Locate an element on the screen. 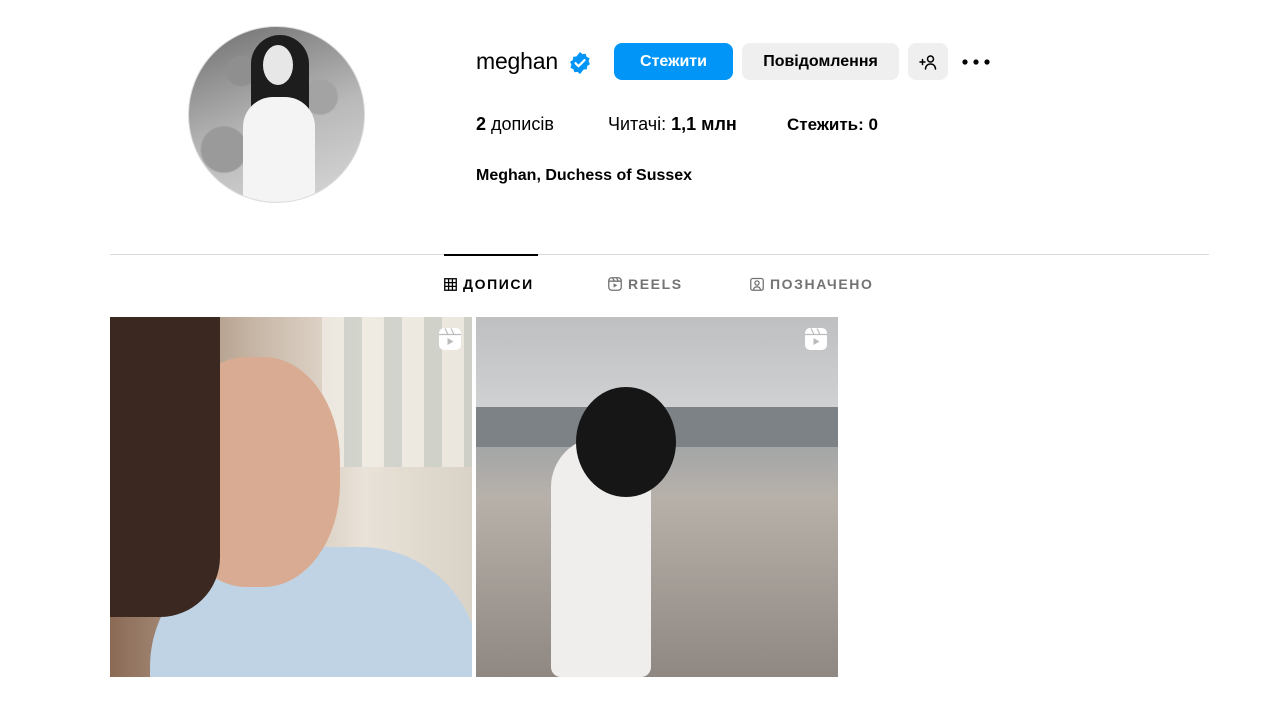 Image resolution: width=1280 pixels, height=703 pixels. following-label: Стежить: is located at coordinates (825, 124).